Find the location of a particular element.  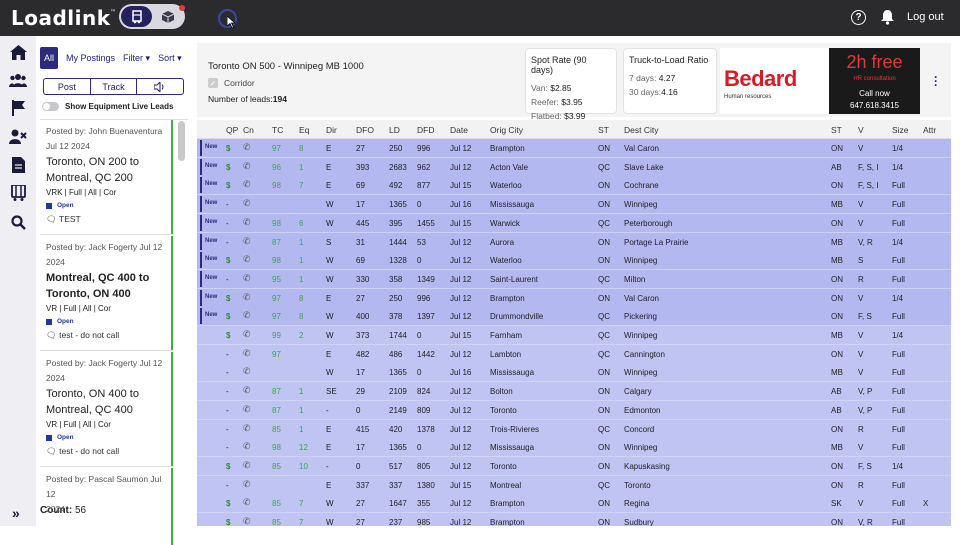

trailer-nav-icon is located at coordinates (18, 193).